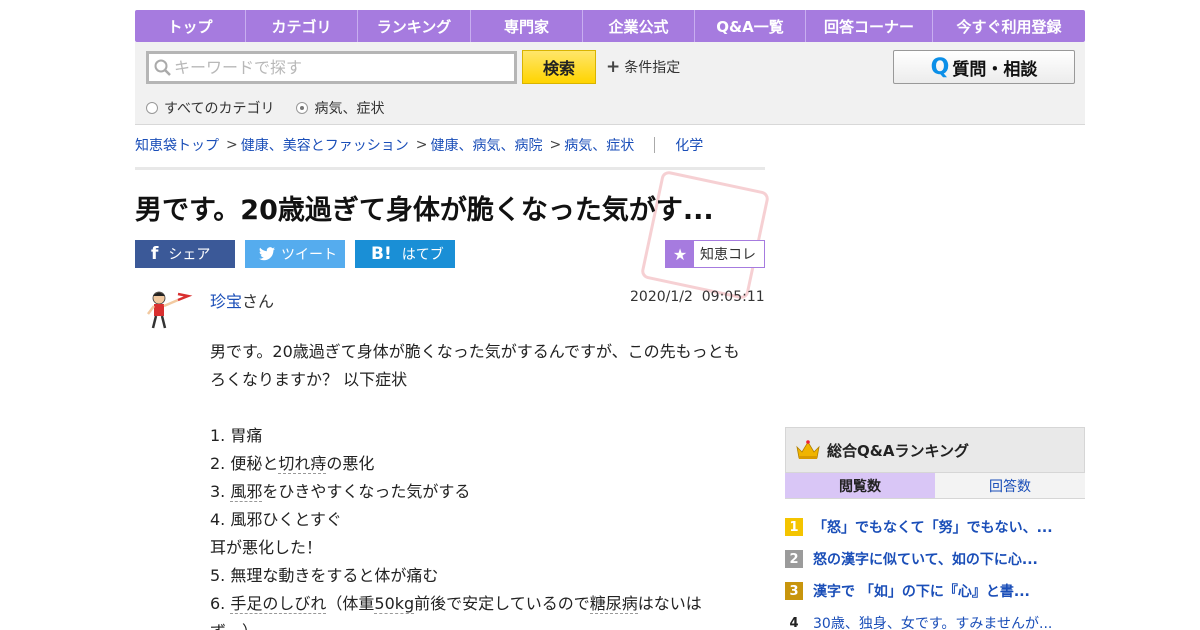  I want to click on radio-current-category: 病気、症状, so click(340, 108).